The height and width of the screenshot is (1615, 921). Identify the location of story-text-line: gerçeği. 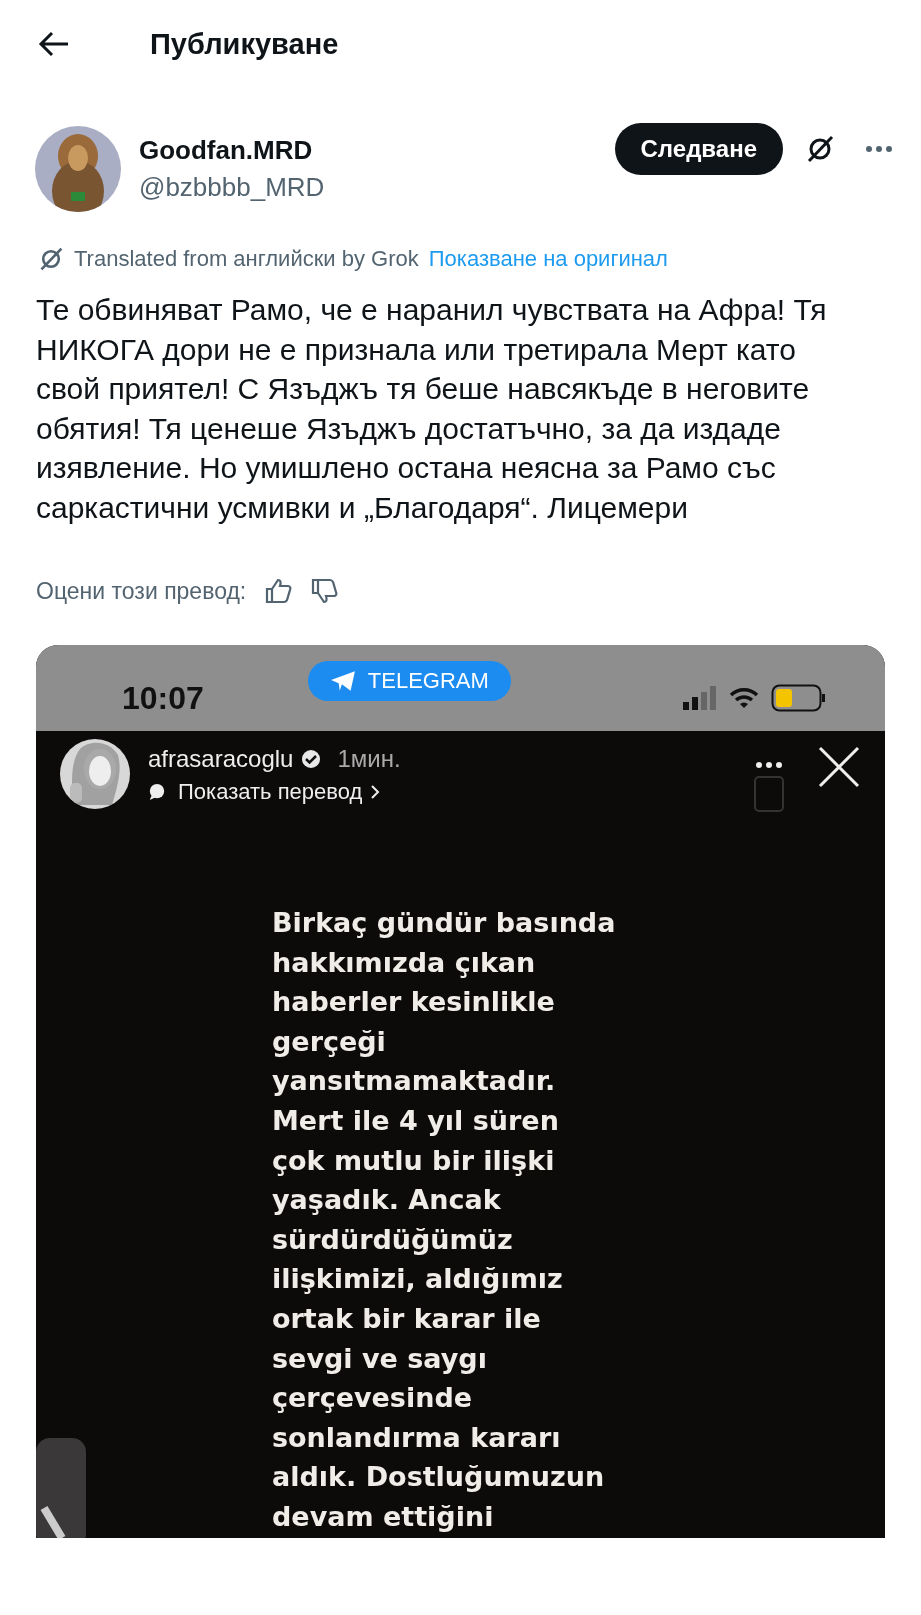
(329, 1041).